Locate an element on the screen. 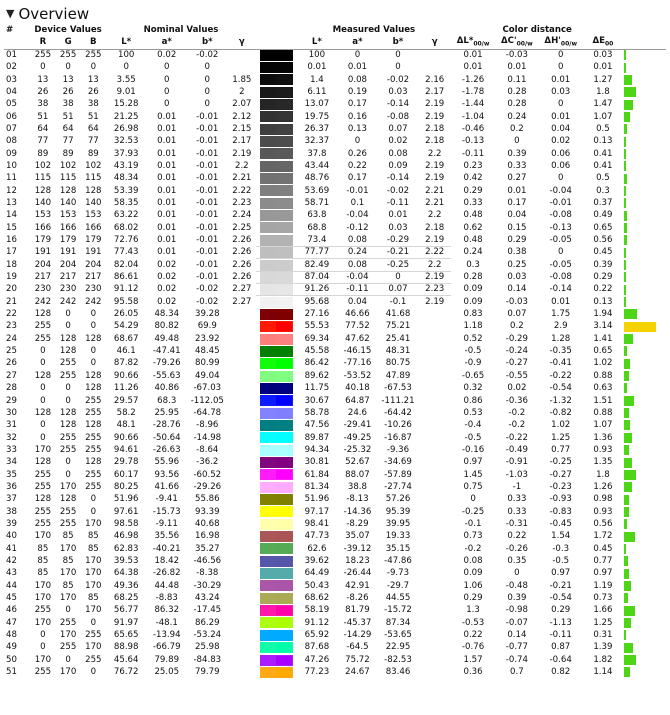  delta-c: -0.03 is located at coordinates (516, 55).